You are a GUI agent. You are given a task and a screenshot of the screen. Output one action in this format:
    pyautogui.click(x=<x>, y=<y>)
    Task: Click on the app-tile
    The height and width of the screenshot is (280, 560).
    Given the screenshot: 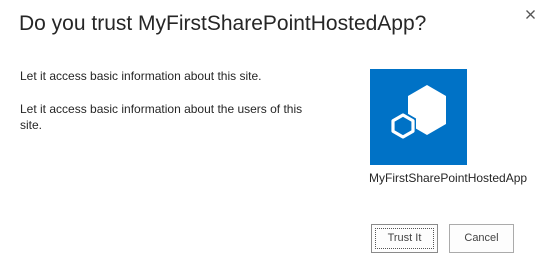 What is the action you would take?
    pyautogui.click(x=418, y=117)
    